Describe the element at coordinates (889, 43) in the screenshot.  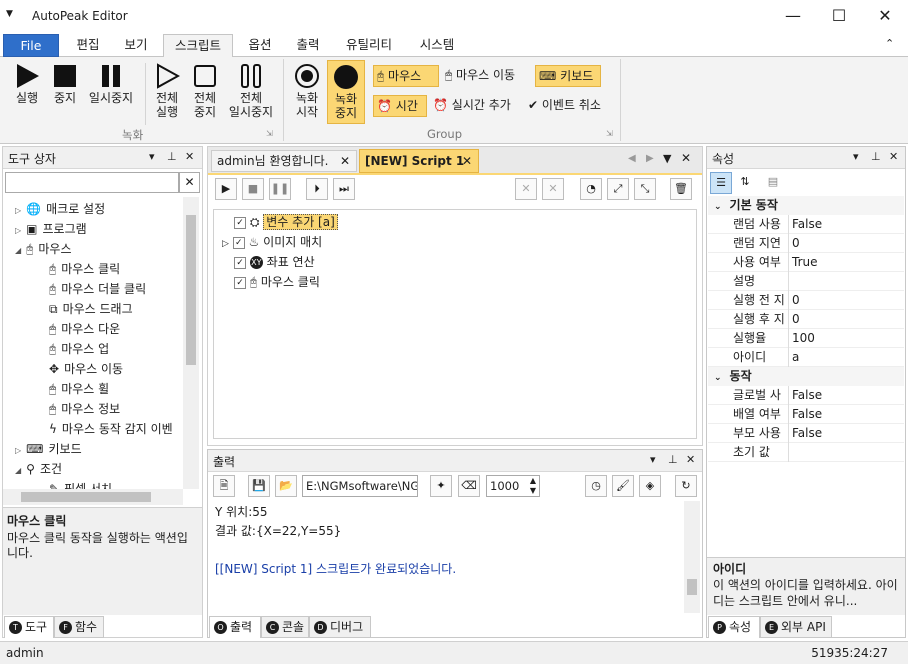
I see `collapse-ribbon-icon: ⌃` at that location.